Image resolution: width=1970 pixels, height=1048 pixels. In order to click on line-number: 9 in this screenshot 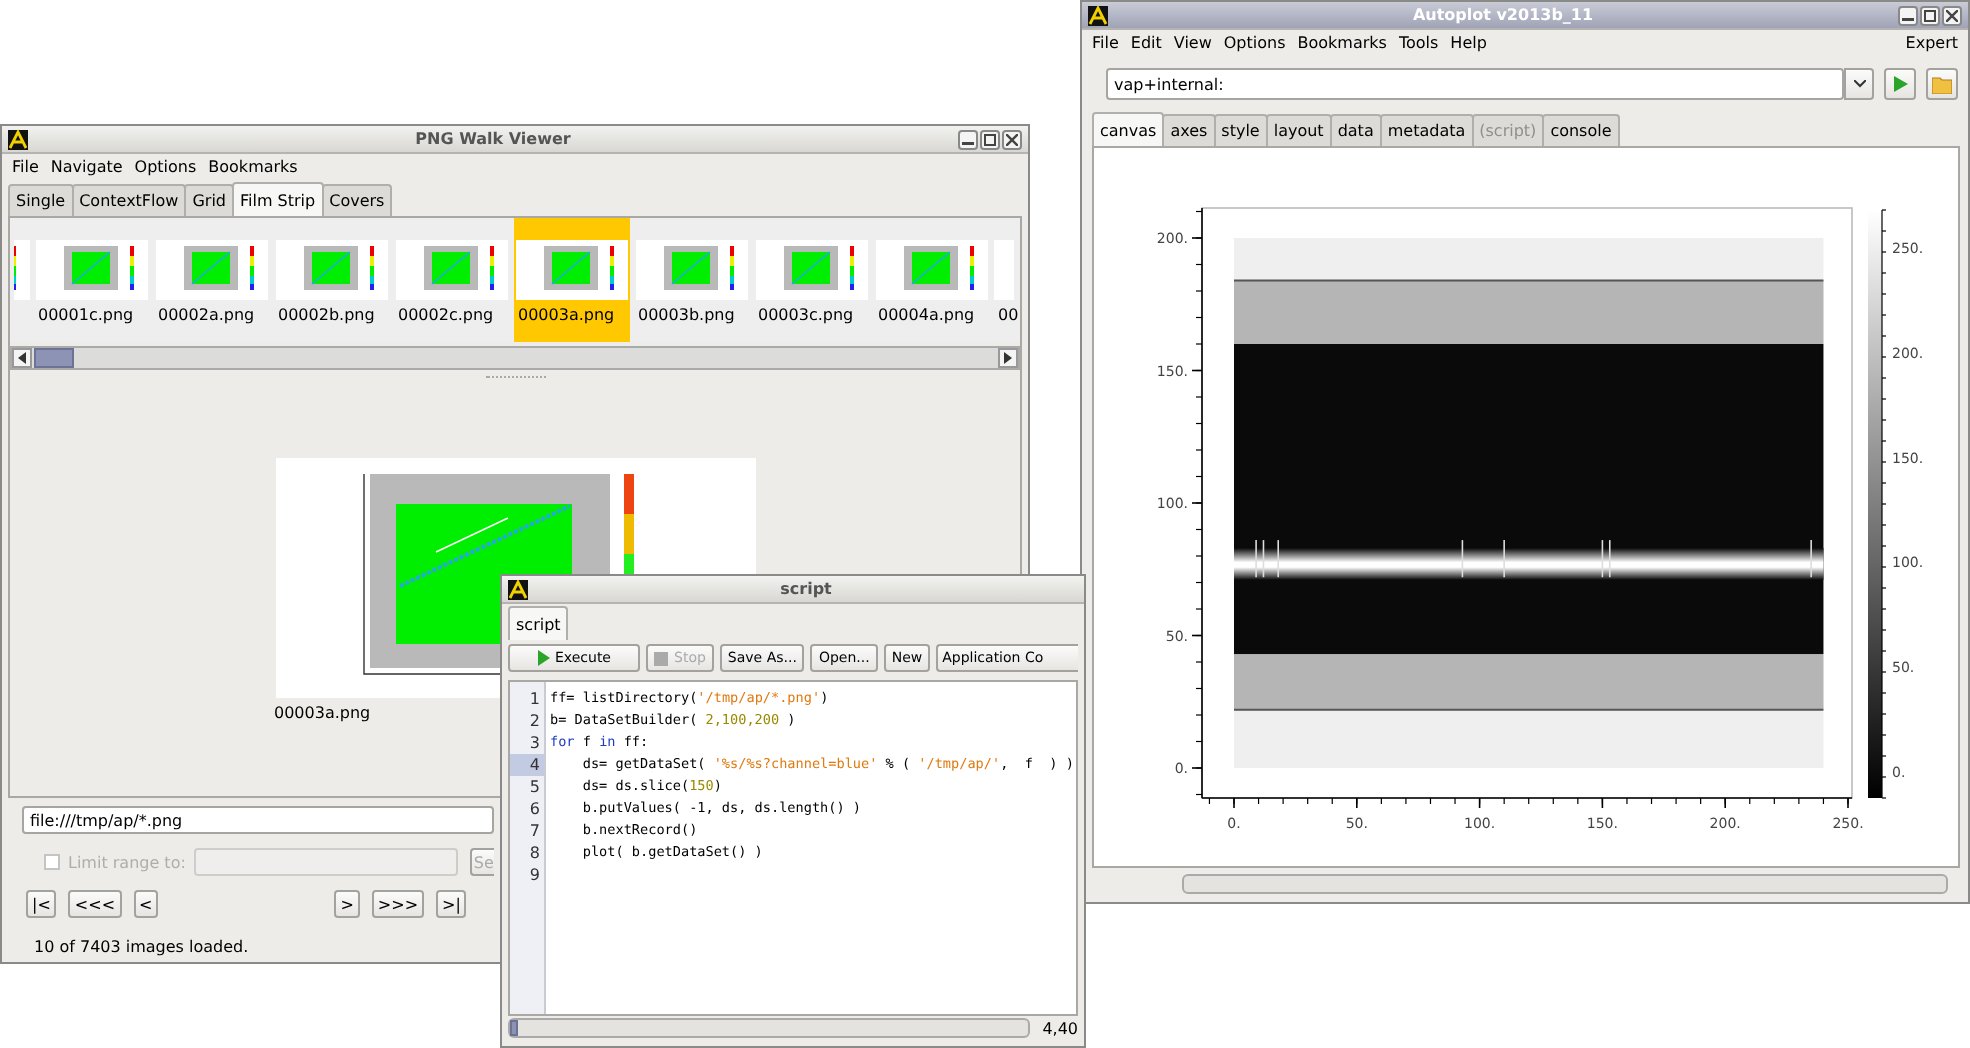, I will do `click(534, 875)`.